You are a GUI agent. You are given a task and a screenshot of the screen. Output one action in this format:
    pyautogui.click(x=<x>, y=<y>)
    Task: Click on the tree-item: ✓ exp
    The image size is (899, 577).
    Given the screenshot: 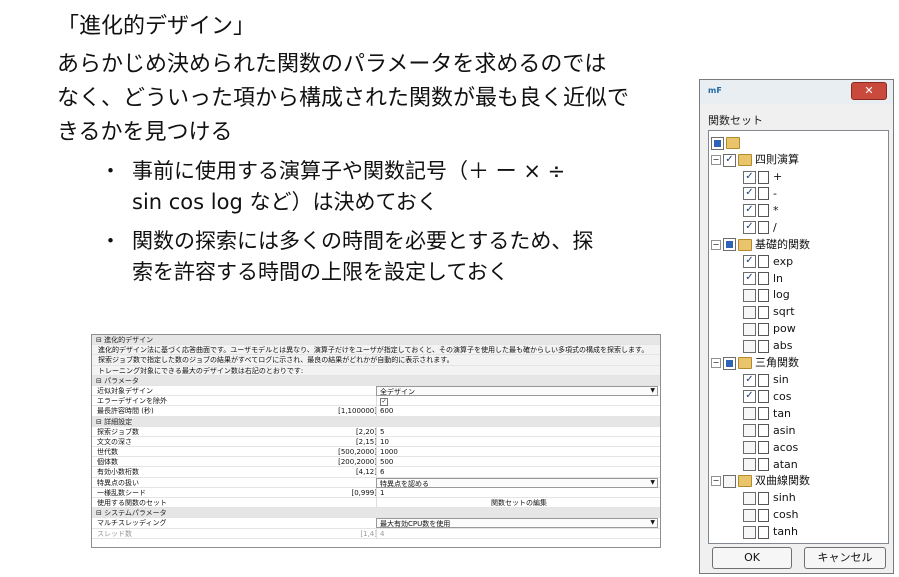 What is the action you would take?
    pyautogui.click(x=768, y=262)
    